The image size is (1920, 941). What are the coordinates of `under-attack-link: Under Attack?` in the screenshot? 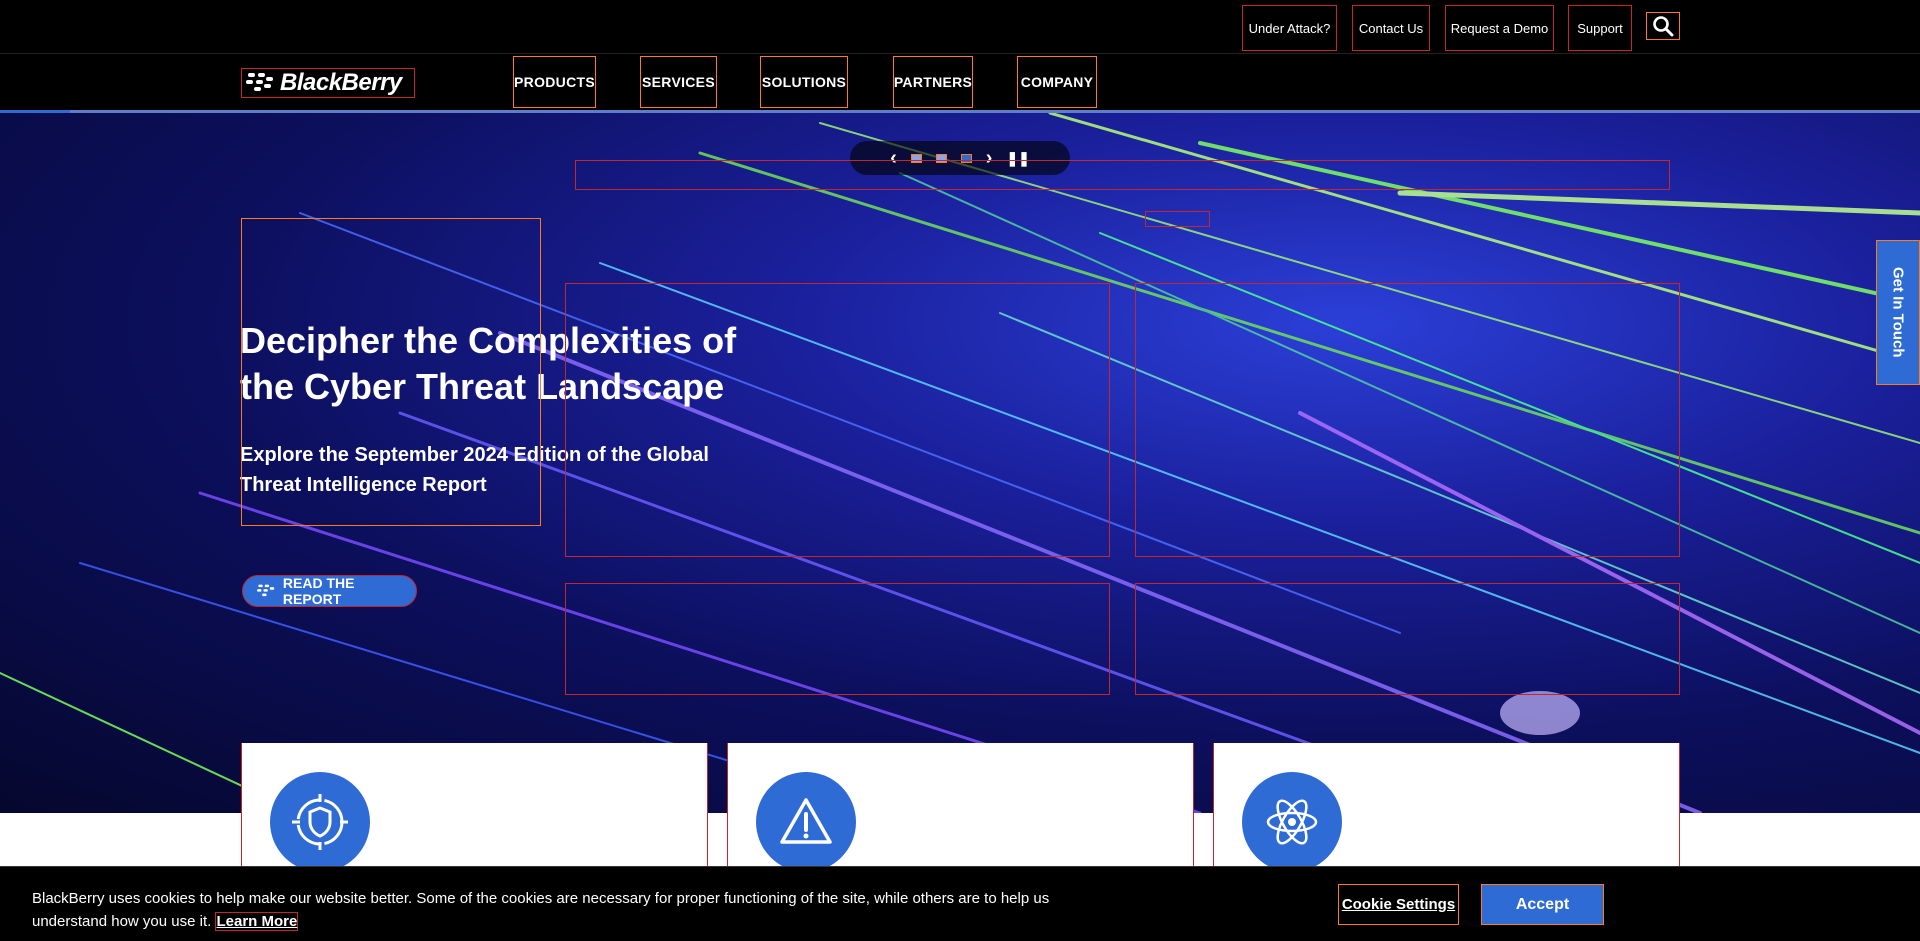 It's located at (1289, 28).